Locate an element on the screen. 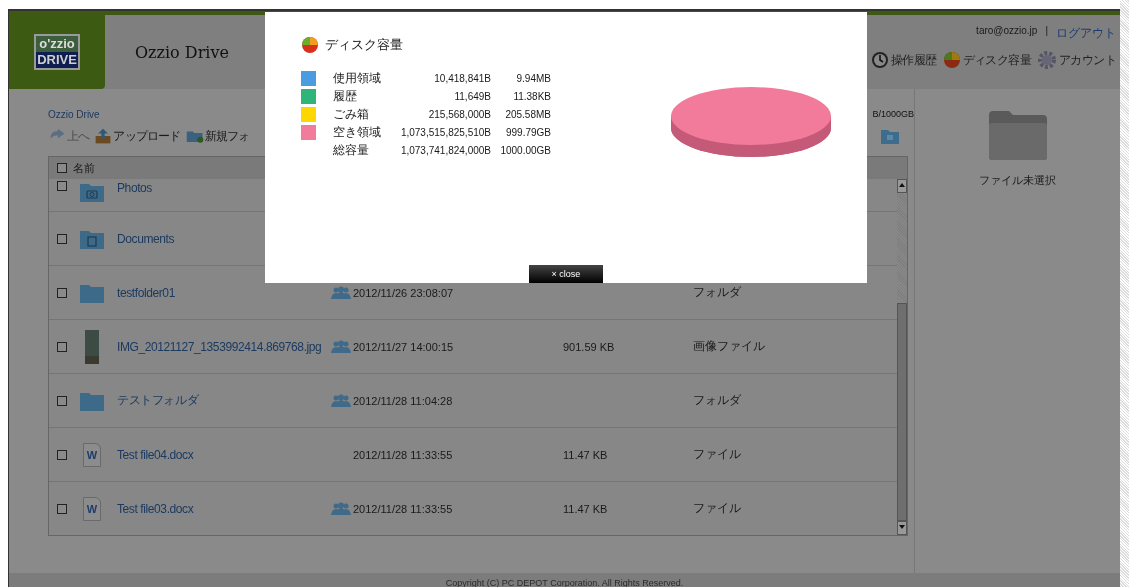  file-name-link: Test file04.docx is located at coordinates (223, 454).